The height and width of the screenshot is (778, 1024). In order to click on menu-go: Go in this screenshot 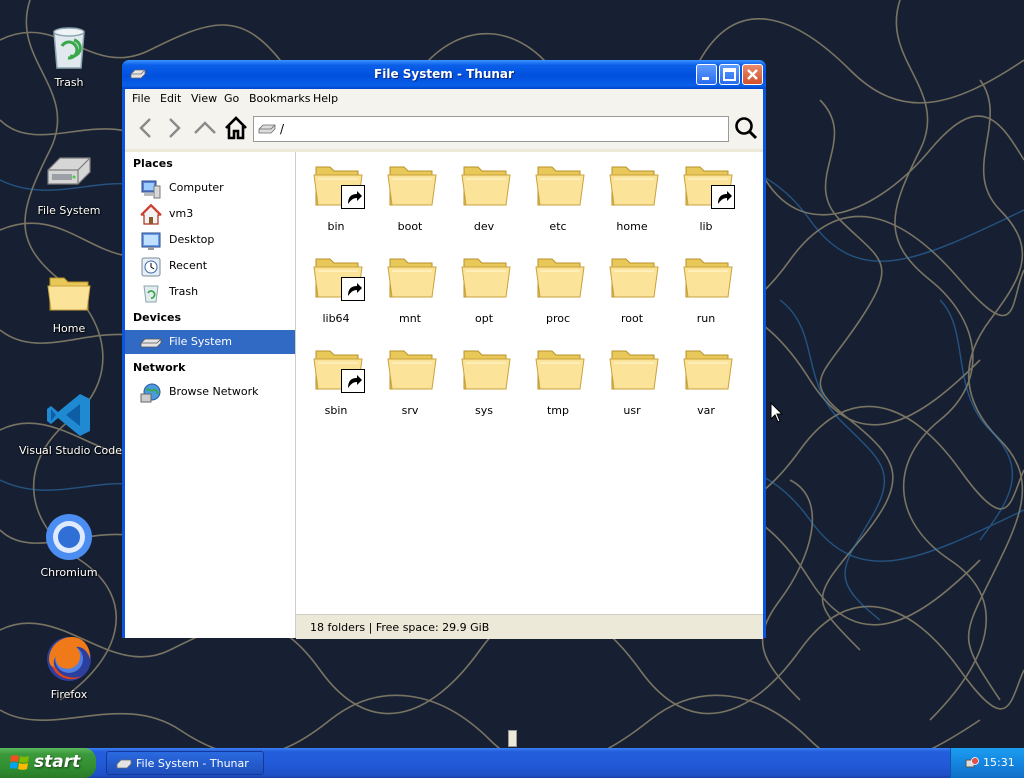, I will do `click(231, 98)`.